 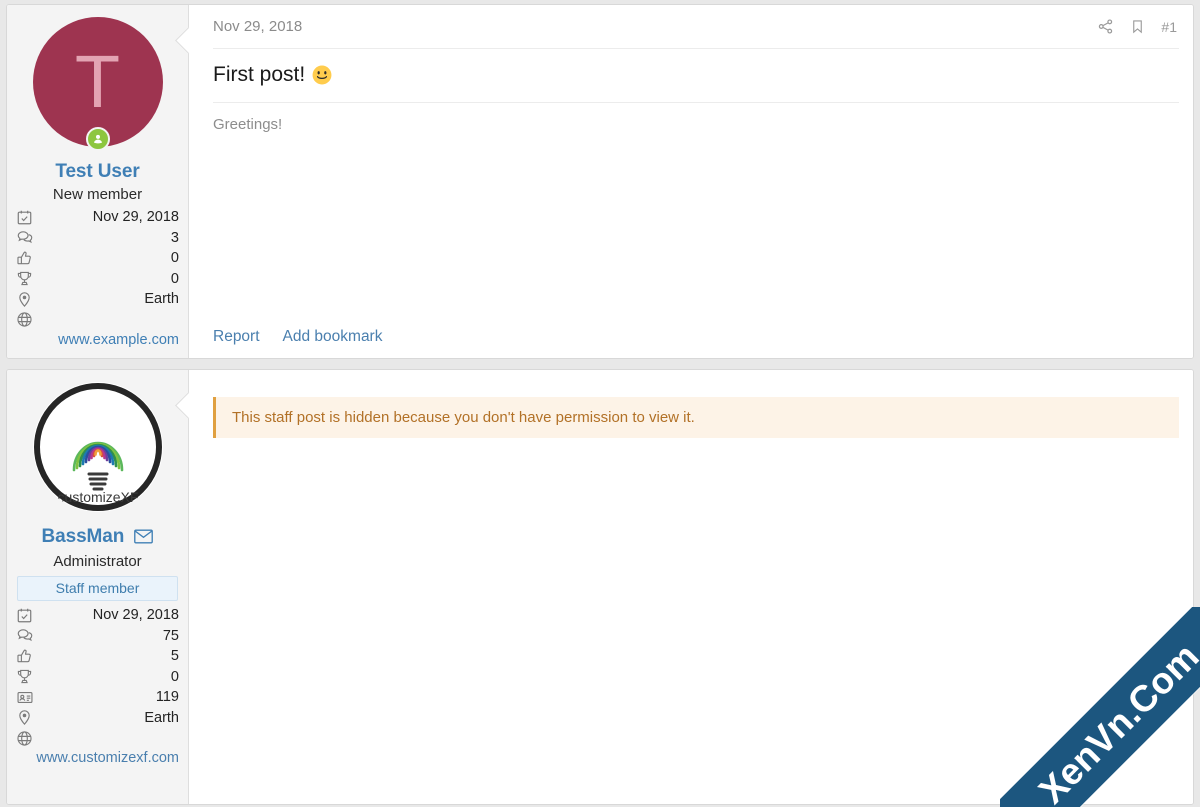 I want to click on avatar-wrapper-2: customizeXF, so click(x=97, y=447).